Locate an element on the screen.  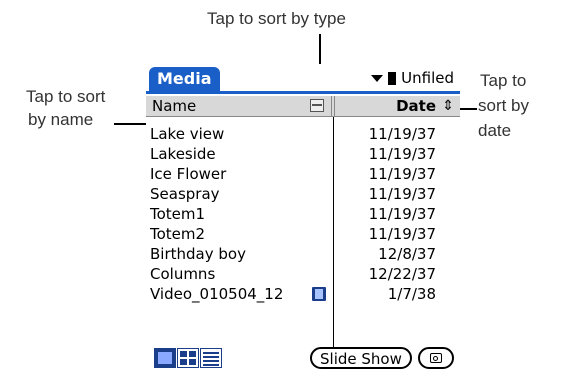
list-item: Ice Flower 11/19/37 is located at coordinates (303, 174).